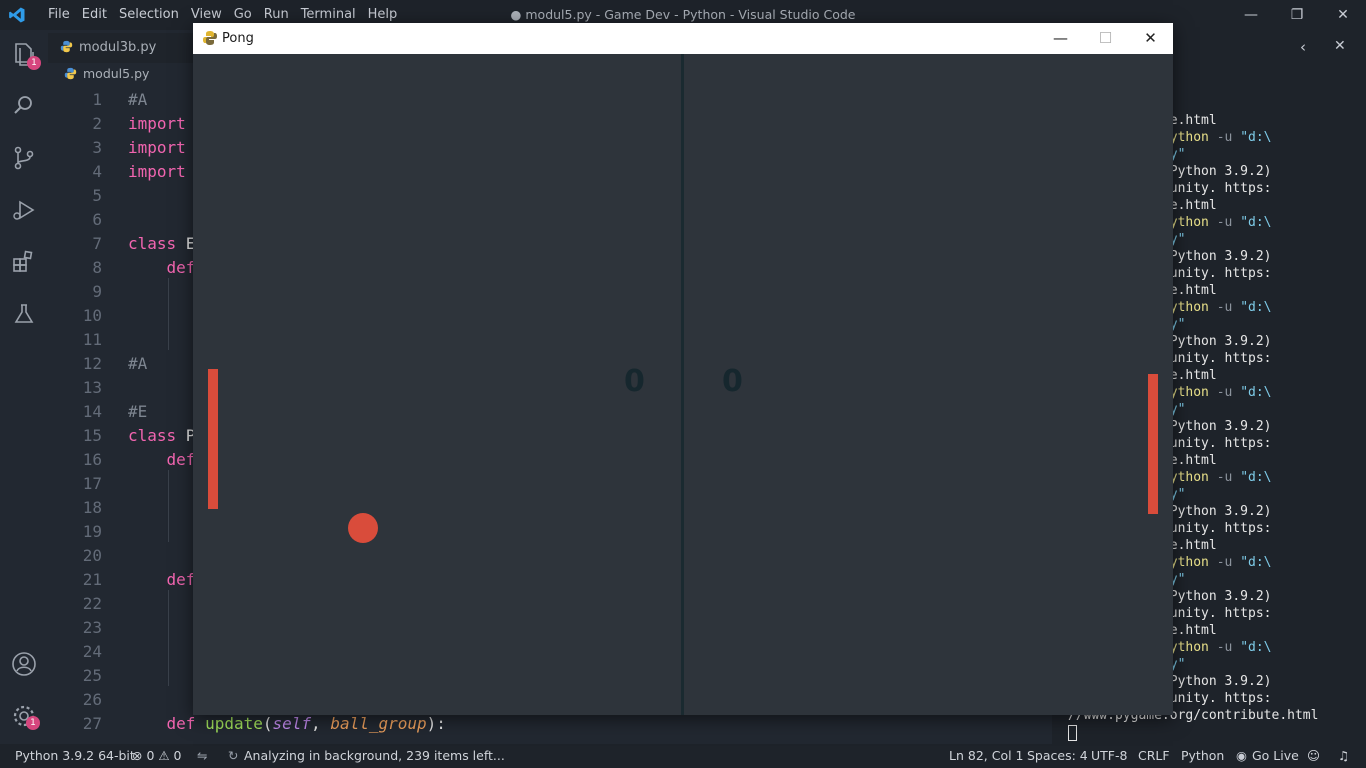 The image size is (1366, 768). Describe the element at coordinates (92, 339) in the screenshot. I see `line-number: 11` at that location.